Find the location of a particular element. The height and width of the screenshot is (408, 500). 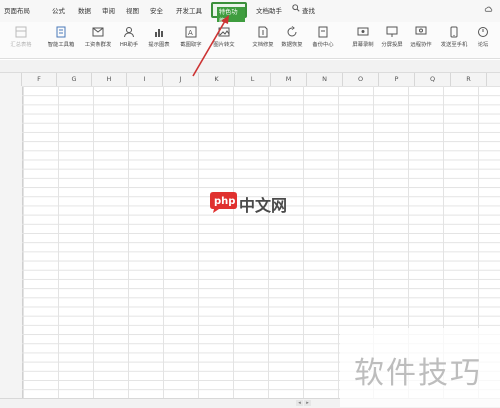

watermark-cn-text: 中文网 is located at coordinates (263, 205).